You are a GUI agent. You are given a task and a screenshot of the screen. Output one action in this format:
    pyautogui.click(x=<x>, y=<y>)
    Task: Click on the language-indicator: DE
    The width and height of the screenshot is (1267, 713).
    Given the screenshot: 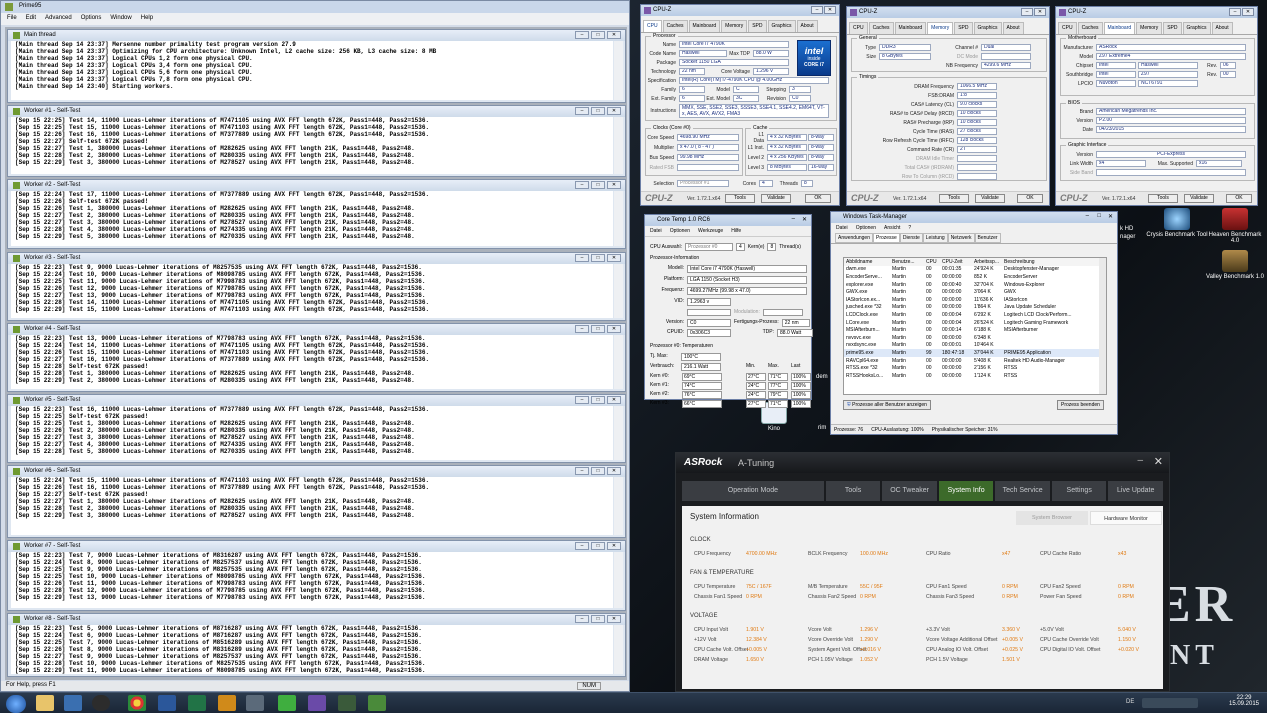 What is the action you would take?
    pyautogui.click(x=1130, y=702)
    